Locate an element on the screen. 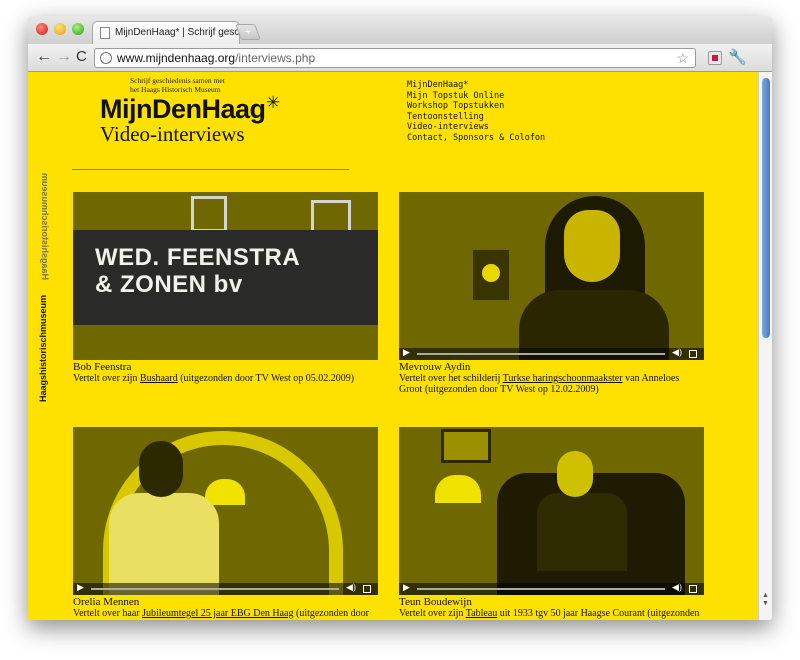  url-path: /interviews.php is located at coordinates (275, 58).